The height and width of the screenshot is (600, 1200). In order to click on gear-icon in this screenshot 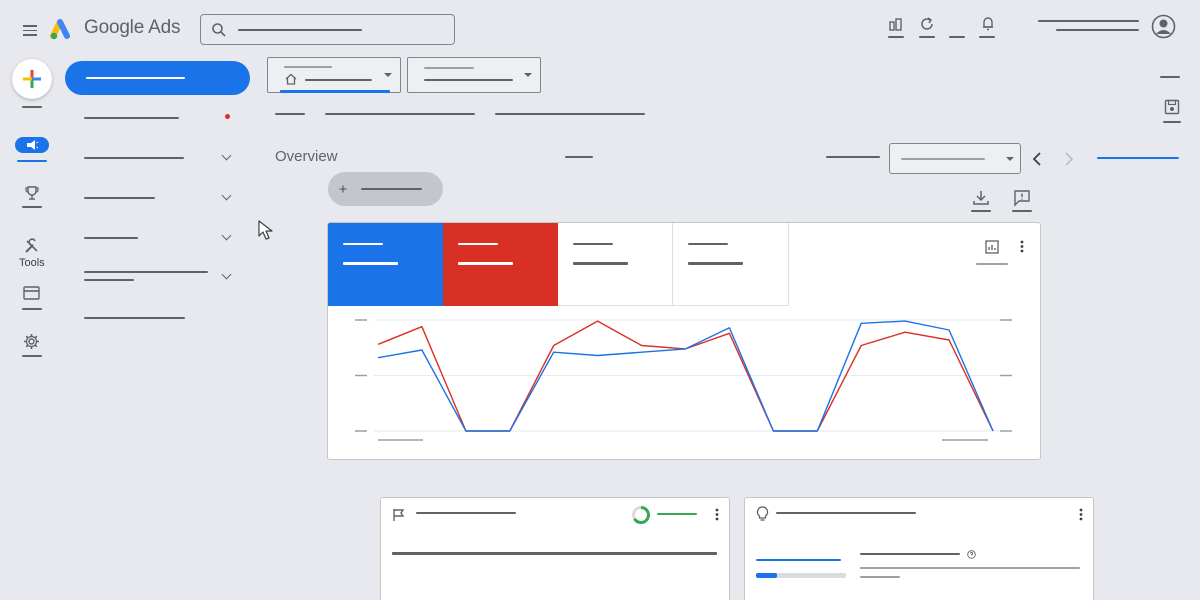, I will do `click(31, 341)`.